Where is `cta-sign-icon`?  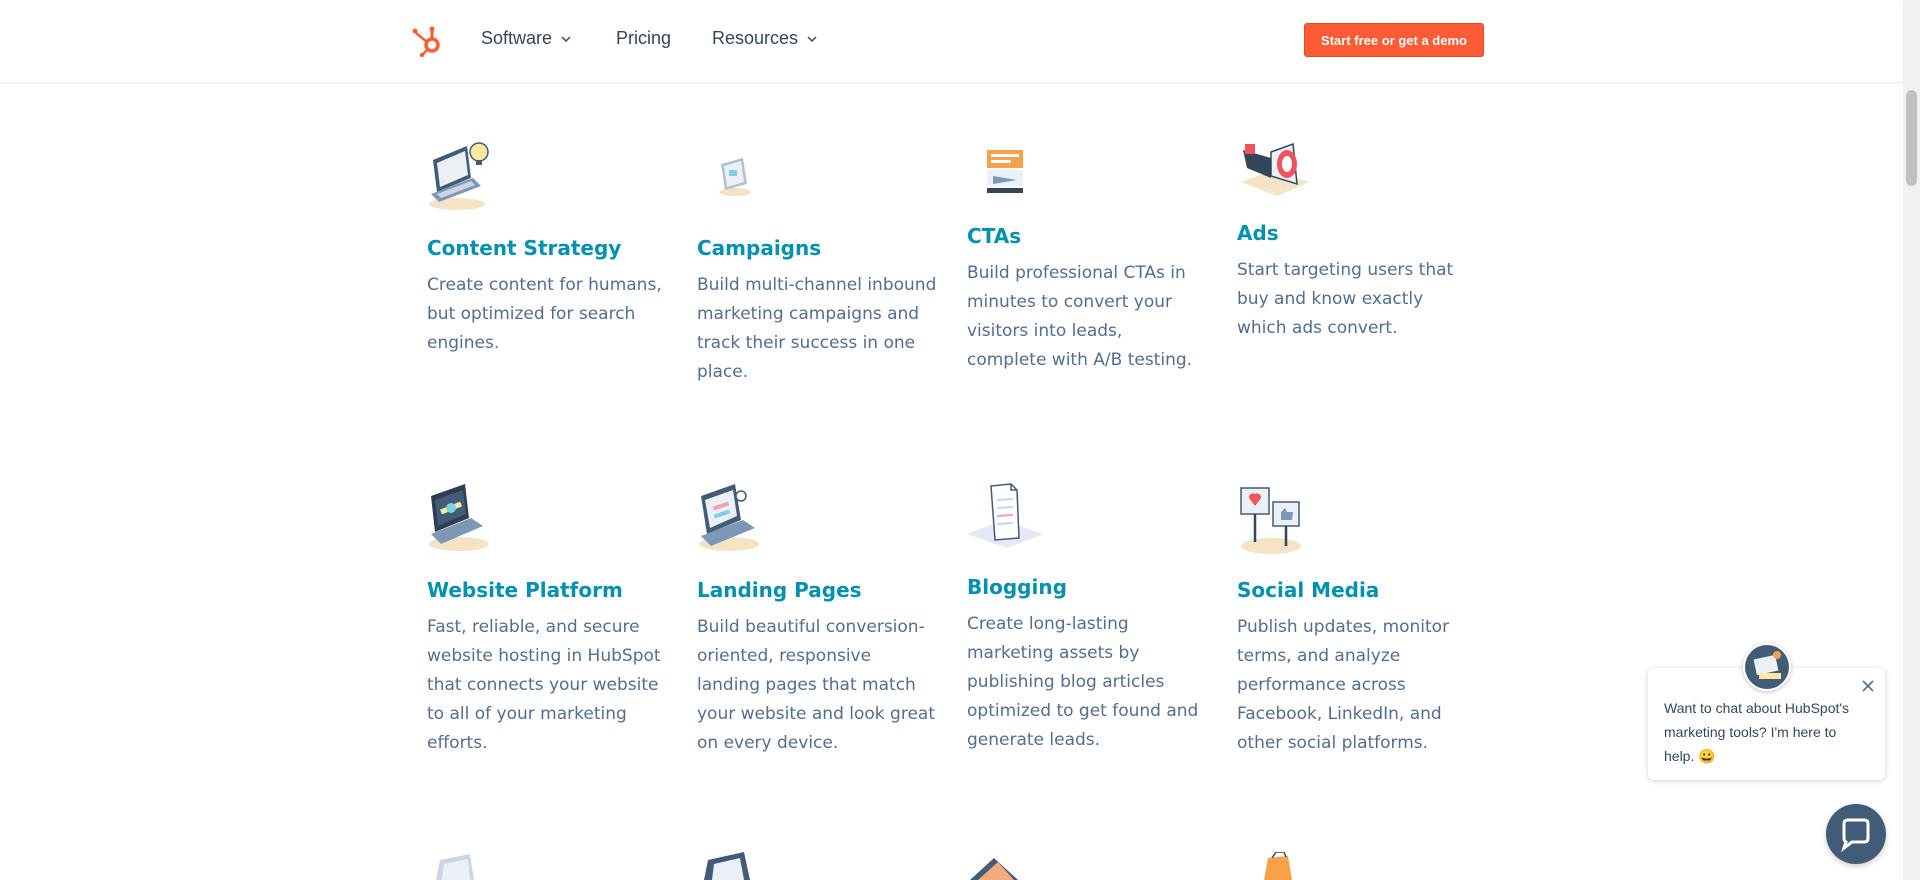 cta-sign-icon is located at coordinates (1005, 171).